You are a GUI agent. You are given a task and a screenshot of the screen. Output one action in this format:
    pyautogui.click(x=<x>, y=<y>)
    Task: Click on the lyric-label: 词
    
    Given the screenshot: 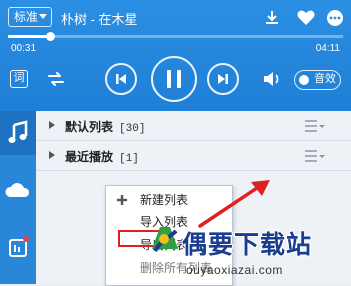 What is the action you would take?
    pyautogui.click(x=19, y=78)
    